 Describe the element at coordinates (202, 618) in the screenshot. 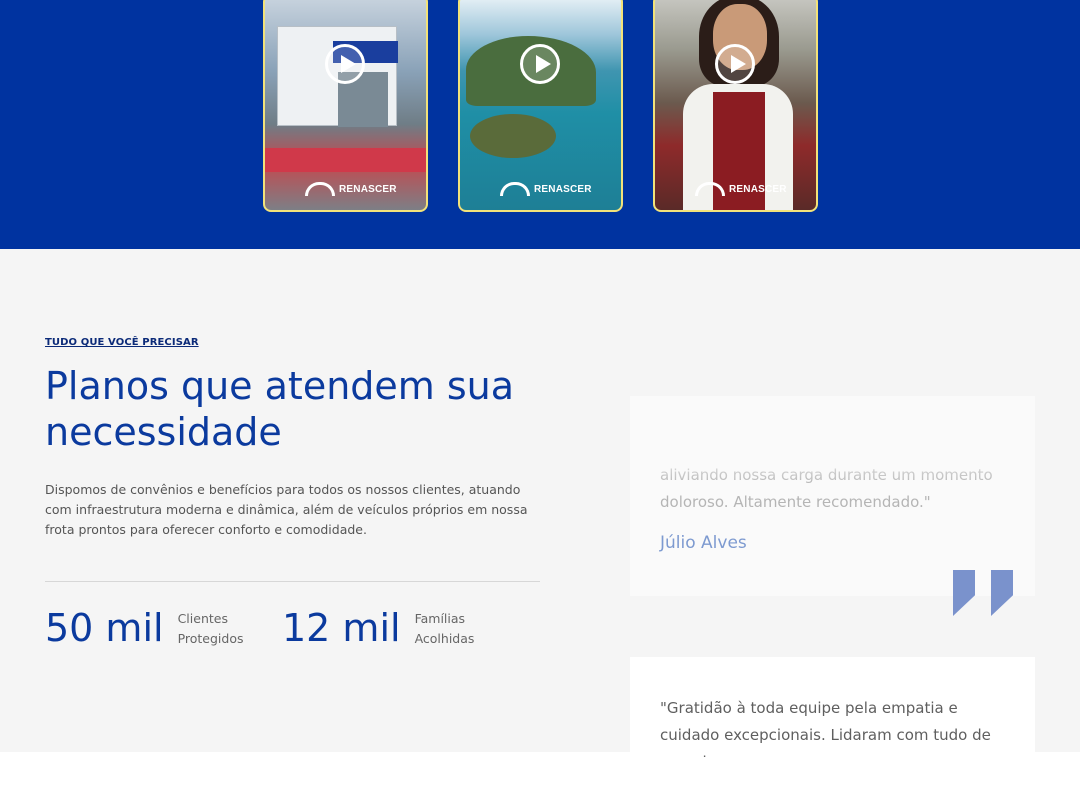

I see `stat-label-line: Clientes` at that location.